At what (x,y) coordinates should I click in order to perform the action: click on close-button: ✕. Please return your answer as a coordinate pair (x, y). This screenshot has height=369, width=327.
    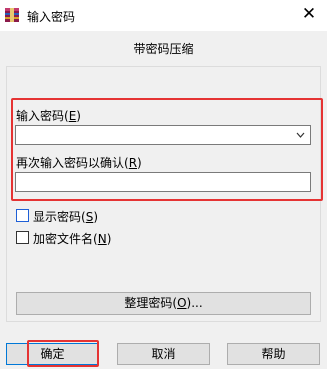
    Looking at the image, I should click on (309, 15).